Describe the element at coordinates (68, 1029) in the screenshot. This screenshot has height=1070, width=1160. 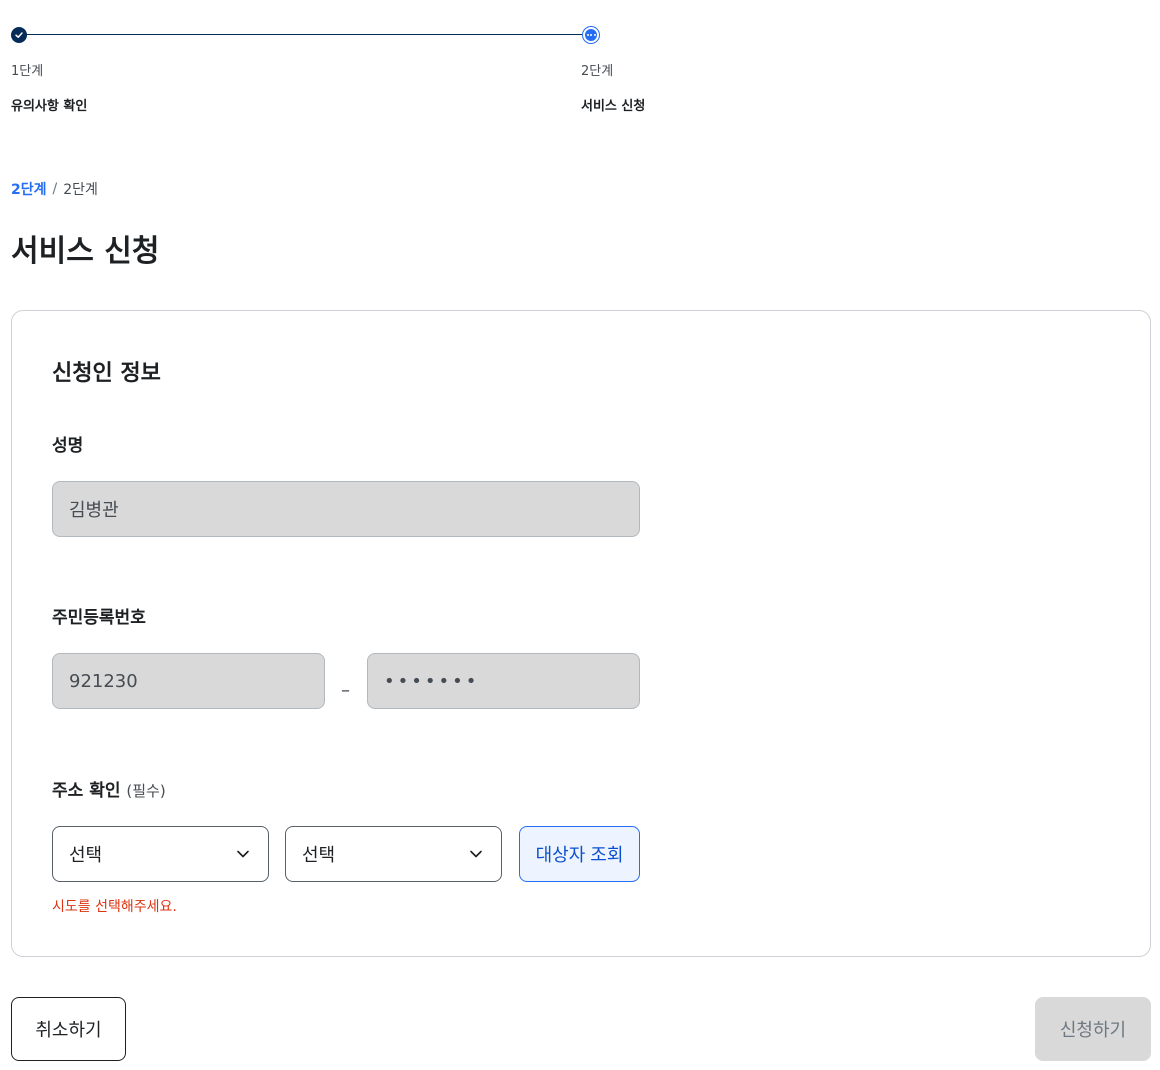
I see `cancel-button: 취소하기` at that location.